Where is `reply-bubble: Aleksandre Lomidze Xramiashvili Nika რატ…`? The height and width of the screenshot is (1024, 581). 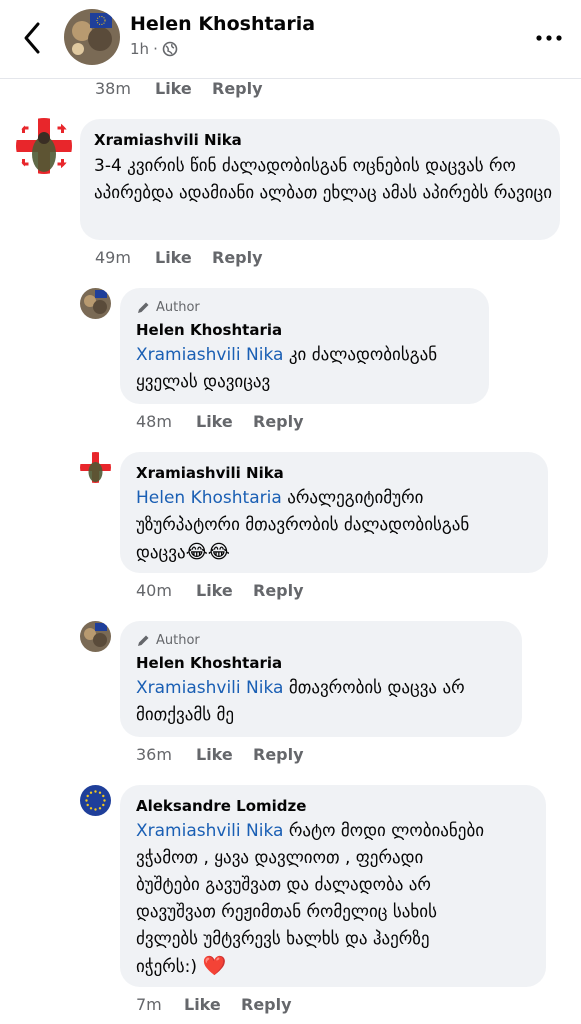
reply-bubble: Aleksandre Lomidze Xramiashvili Nika რატ… is located at coordinates (333, 886).